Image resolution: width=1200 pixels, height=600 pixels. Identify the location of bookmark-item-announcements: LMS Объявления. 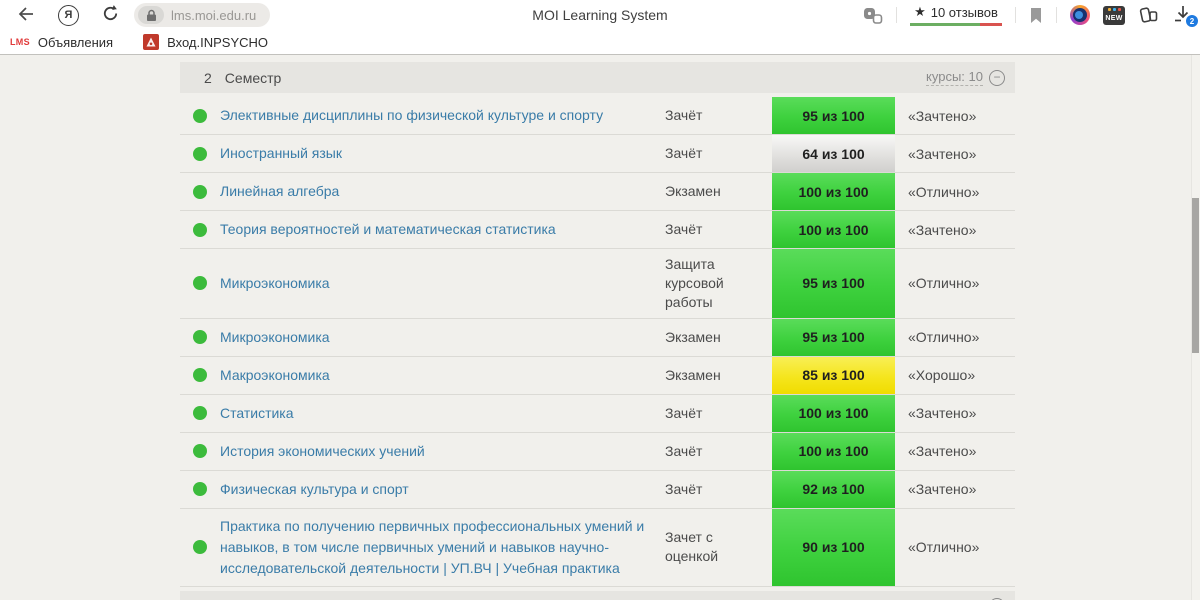
(61, 42).